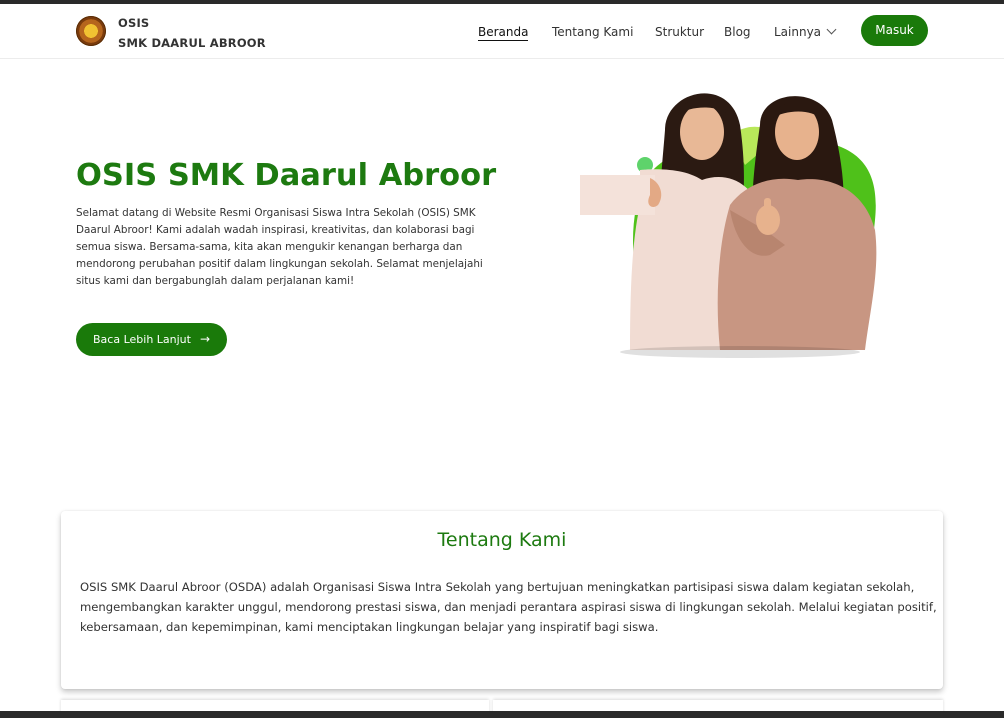 The height and width of the screenshot is (718, 1004). I want to click on nav-item-blog: Blog, so click(737, 32).